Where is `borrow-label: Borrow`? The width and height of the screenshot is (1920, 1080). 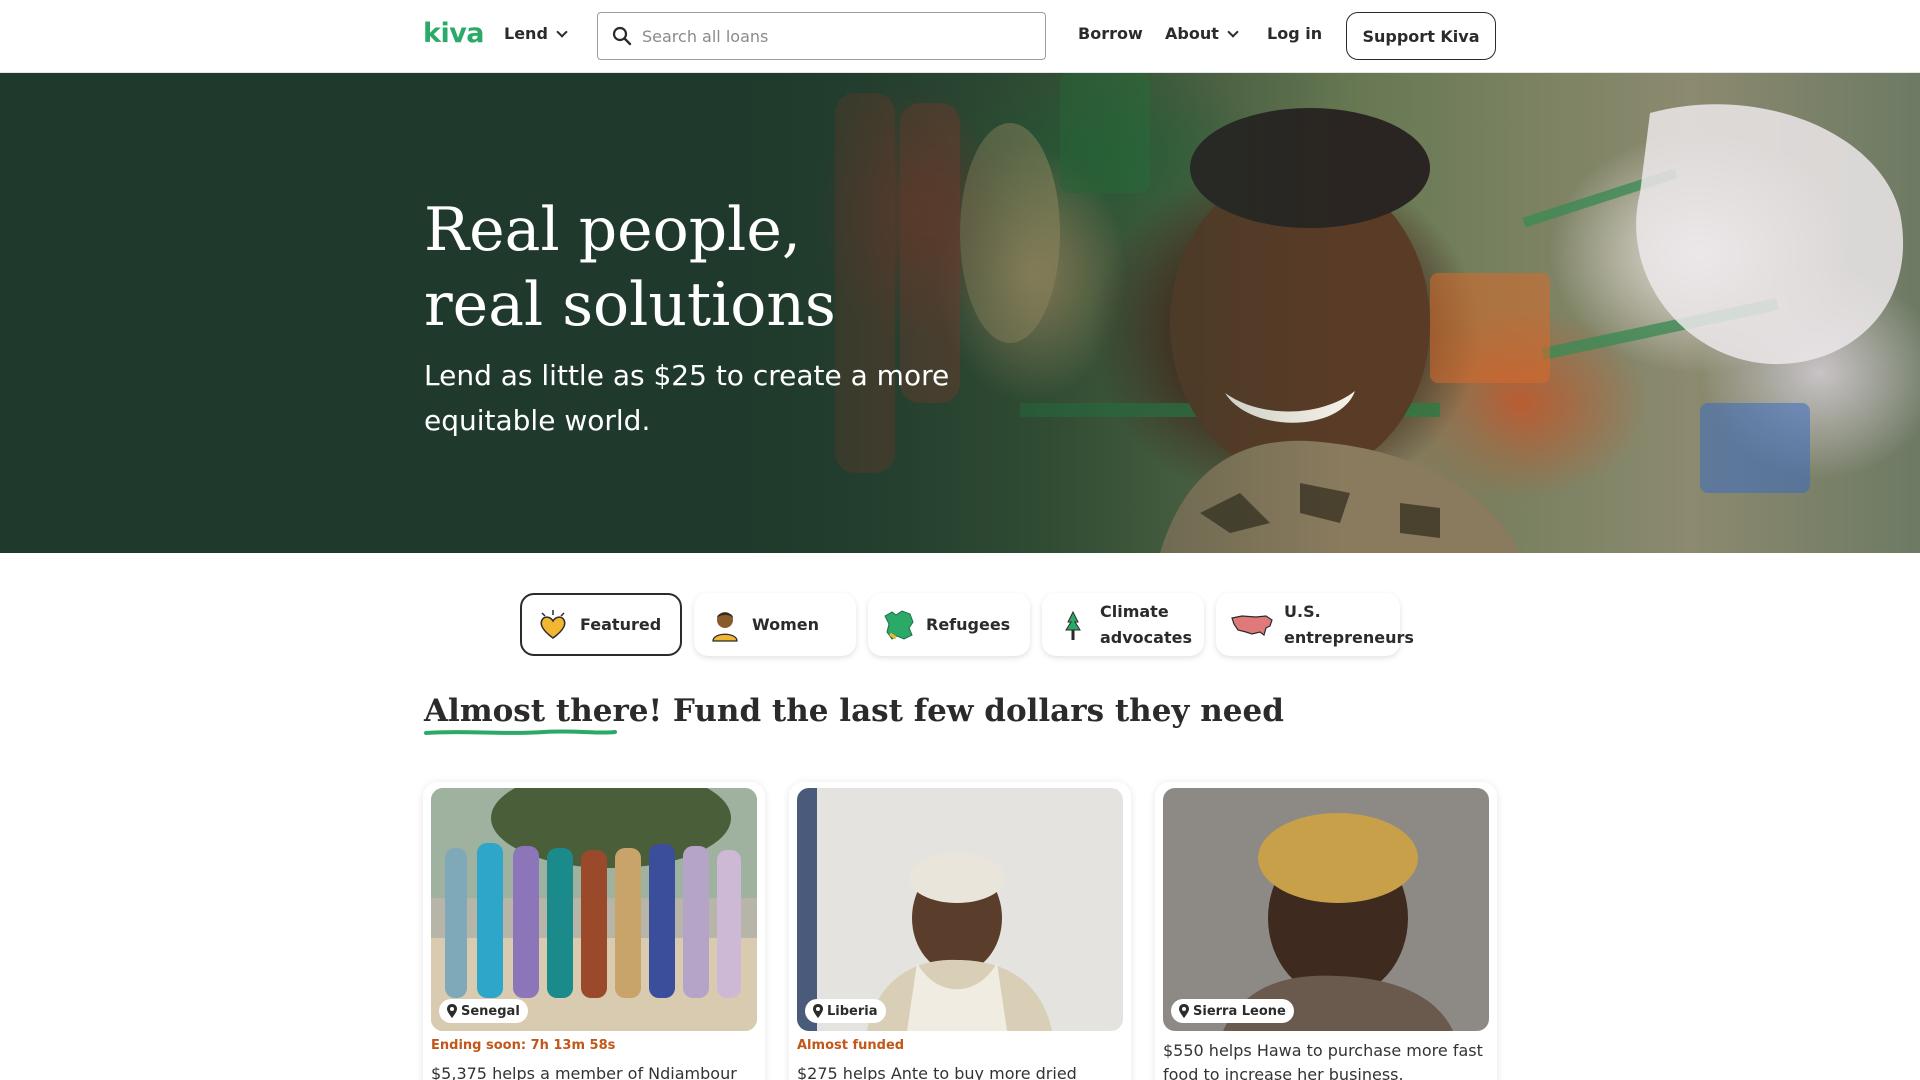 borrow-label: Borrow is located at coordinates (1110, 33).